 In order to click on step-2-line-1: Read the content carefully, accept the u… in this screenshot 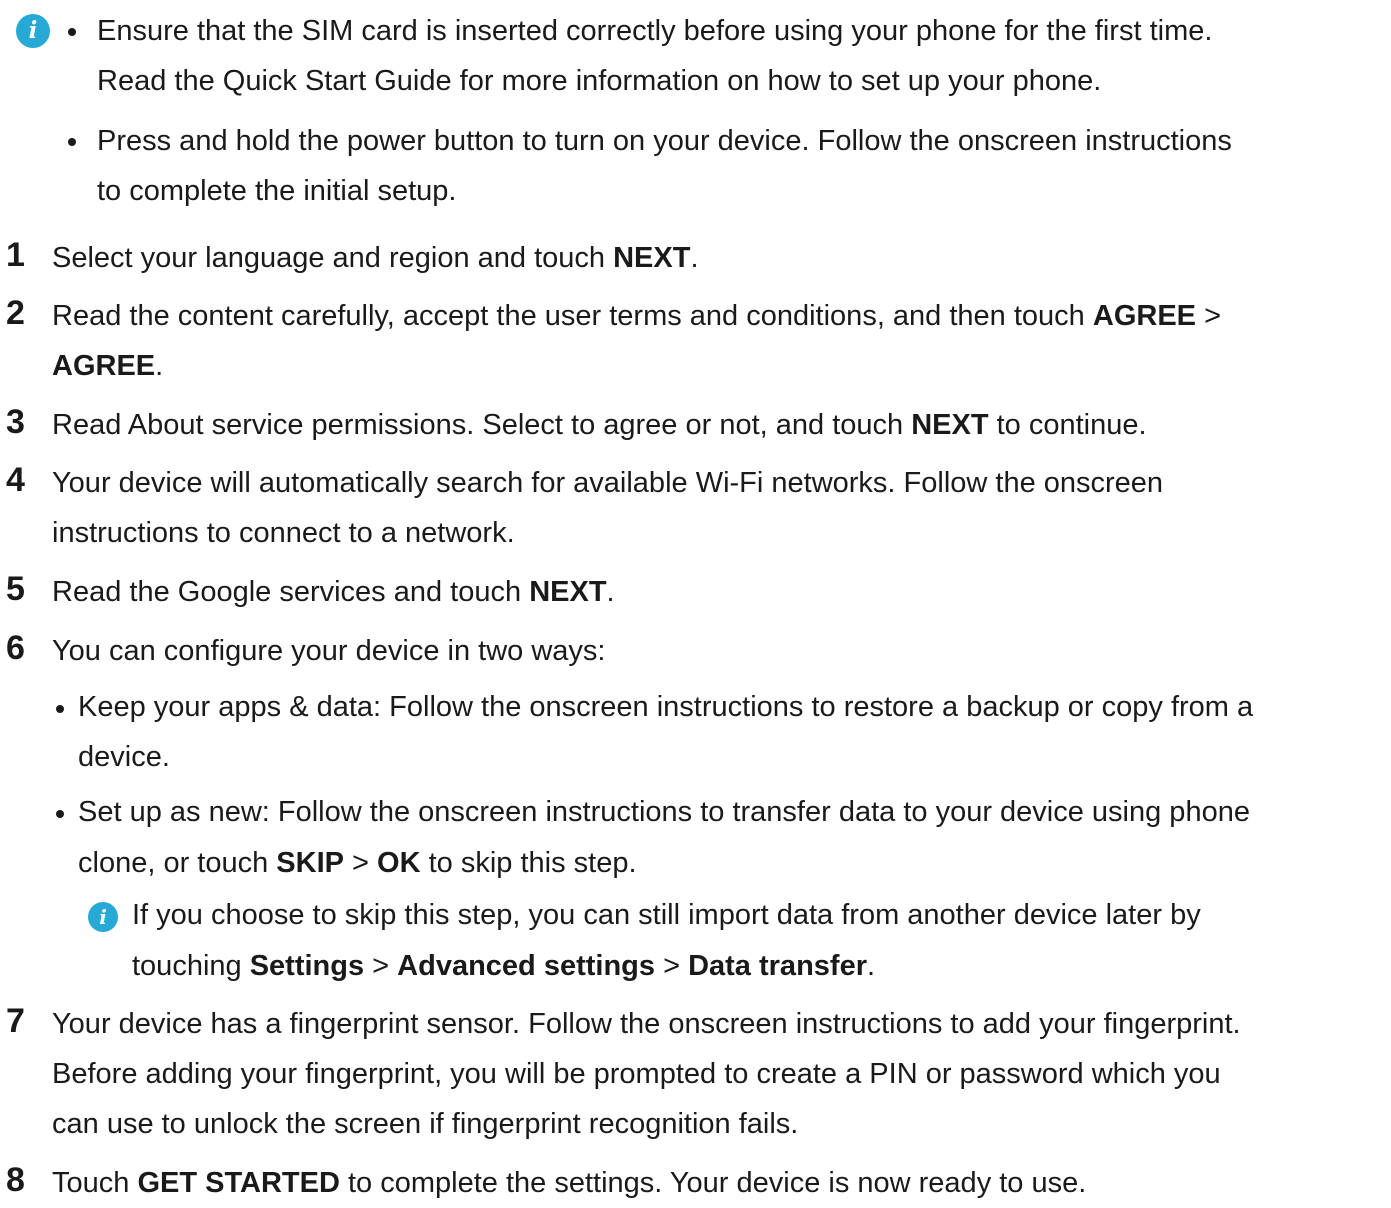, I will do `click(637, 316)`.